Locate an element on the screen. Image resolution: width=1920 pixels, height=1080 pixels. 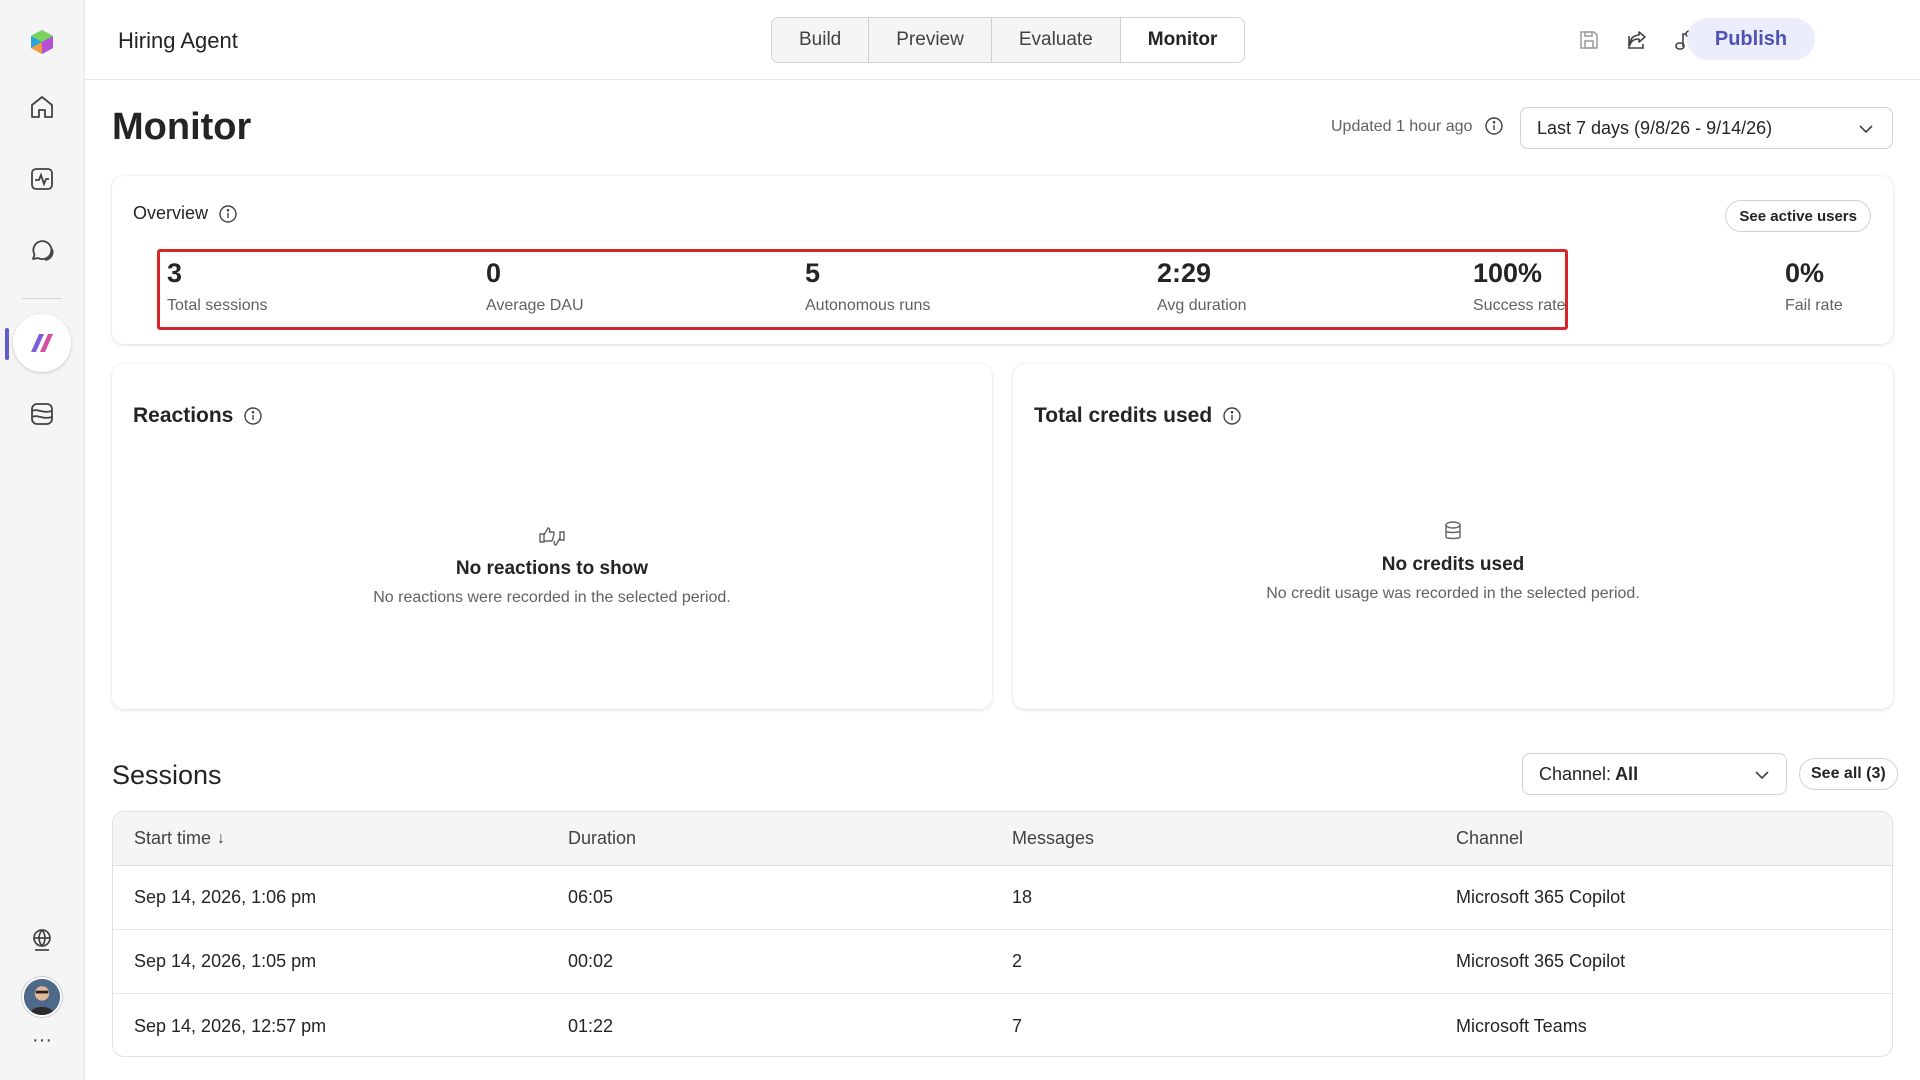
overview-title-text: Overview is located at coordinates (171, 213).